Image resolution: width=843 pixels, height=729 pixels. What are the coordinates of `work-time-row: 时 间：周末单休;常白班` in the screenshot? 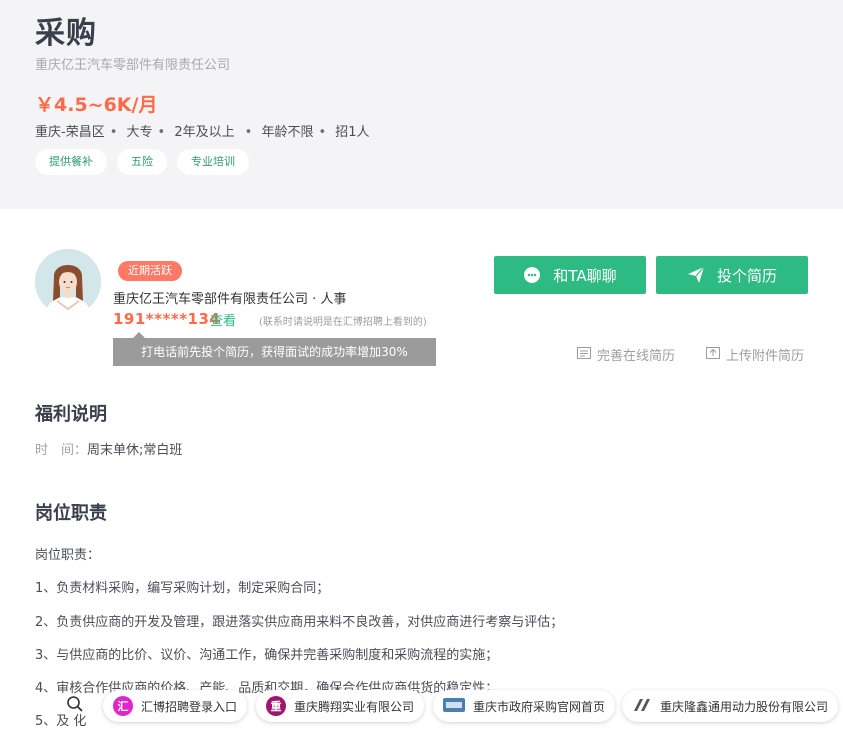 It's located at (108, 448).